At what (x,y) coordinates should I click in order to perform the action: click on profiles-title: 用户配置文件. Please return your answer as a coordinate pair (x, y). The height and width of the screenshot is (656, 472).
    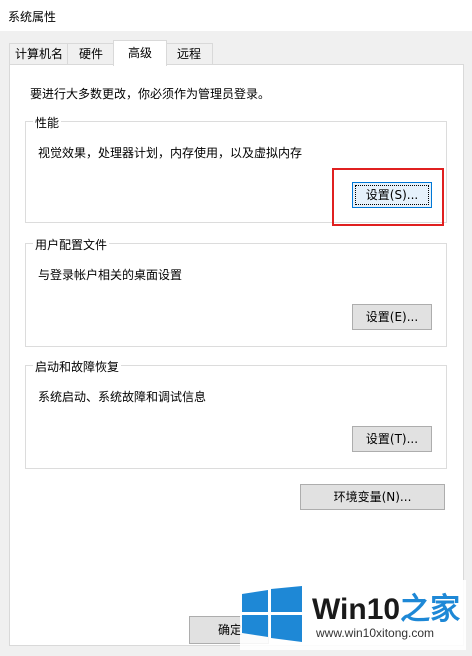
    Looking at the image, I should click on (71, 244).